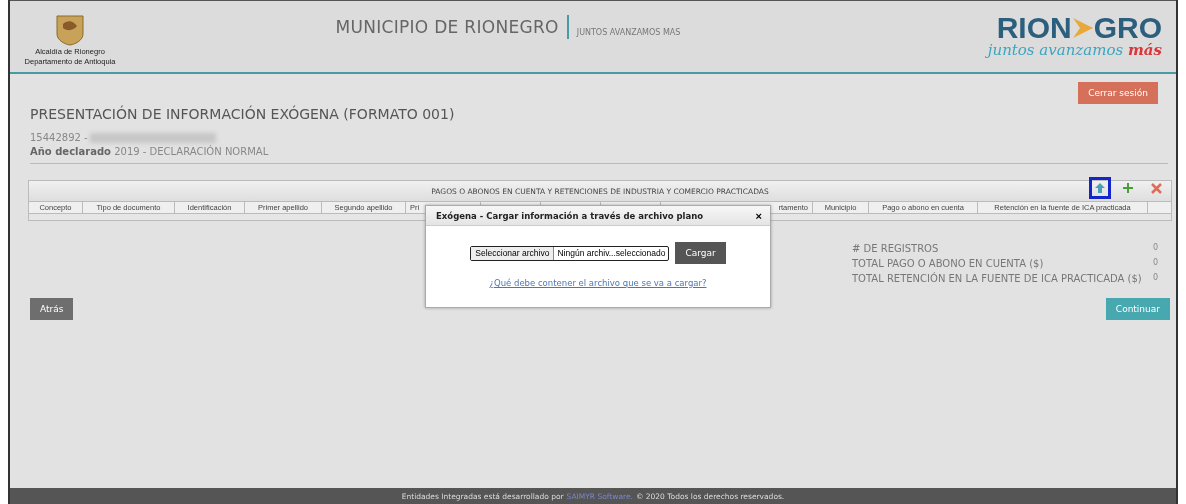  I want to click on plus-icon, so click(1128, 188).